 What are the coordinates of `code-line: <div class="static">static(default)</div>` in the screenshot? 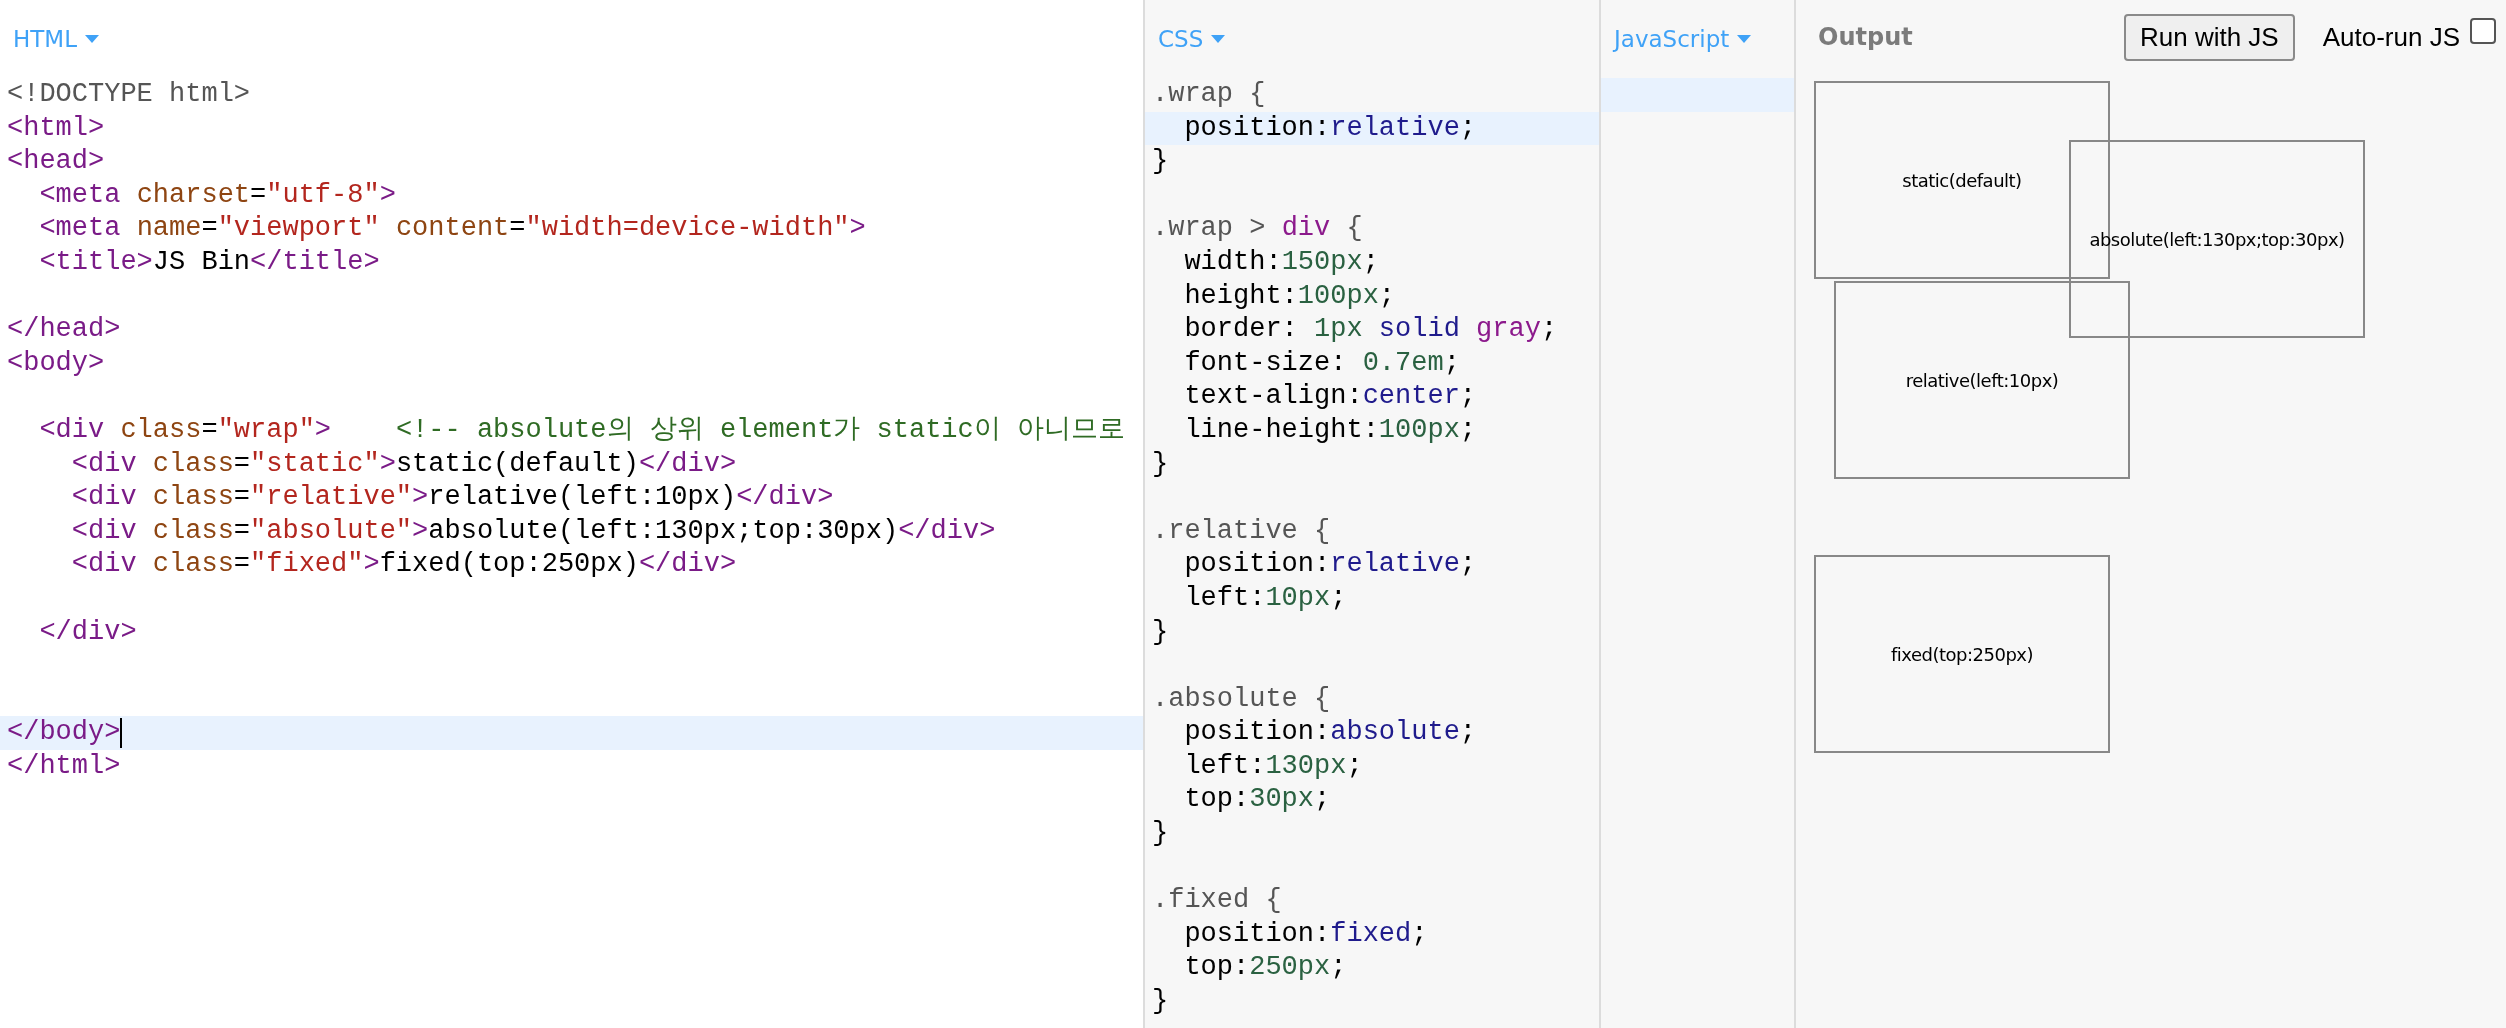 It's located at (403, 464).